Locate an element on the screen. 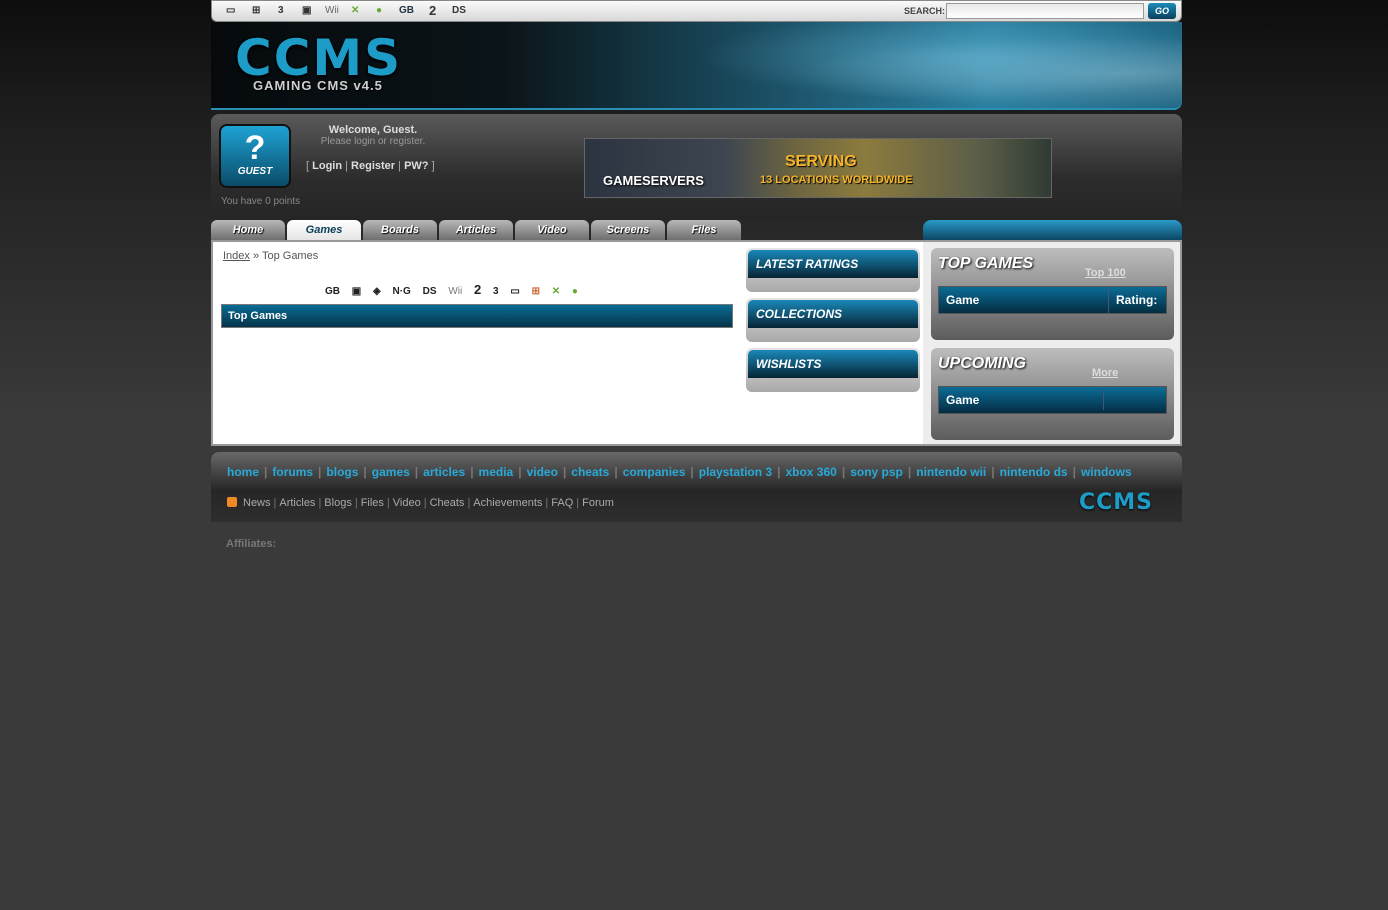 The height and width of the screenshot is (910, 1388). search-input is located at coordinates (1045, 11).